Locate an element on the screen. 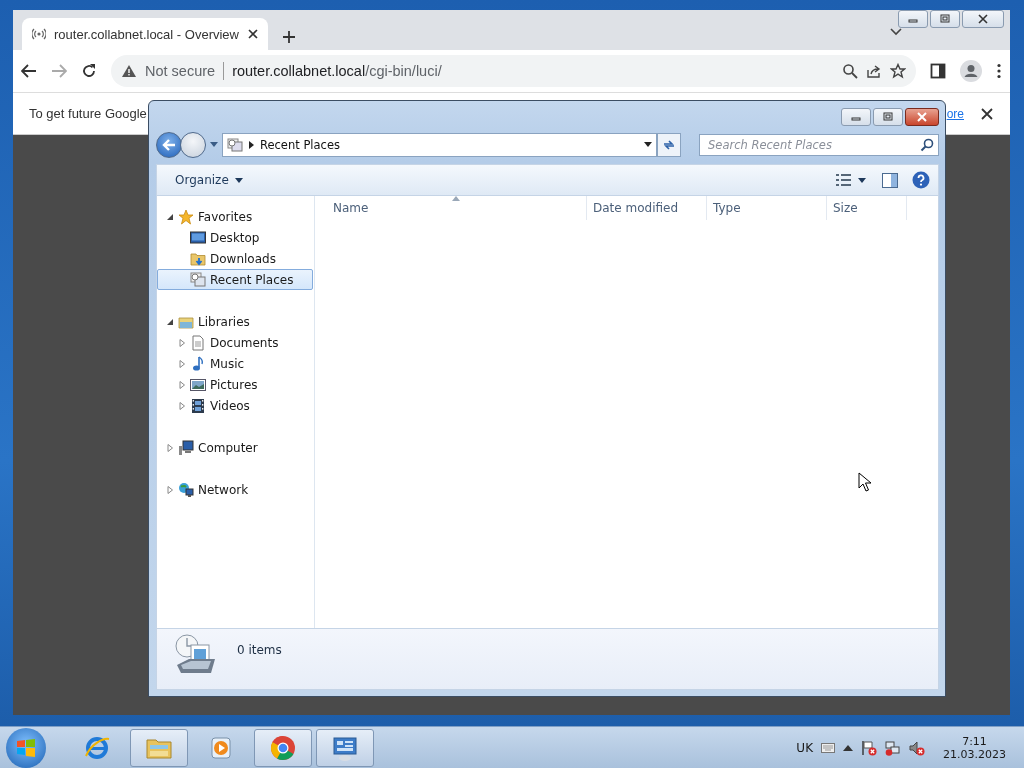 This screenshot has height=768, width=1024. nav-item: Desktop is located at coordinates (235, 237).